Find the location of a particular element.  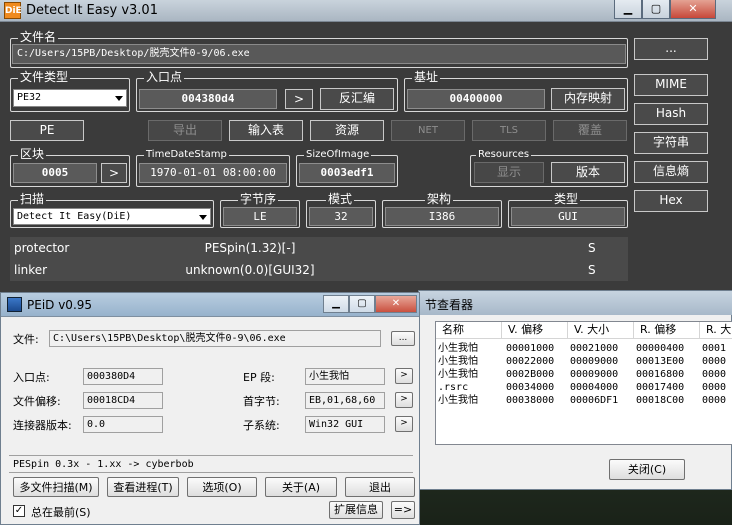

import-button: 输入表 is located at coordinates (266, 130).